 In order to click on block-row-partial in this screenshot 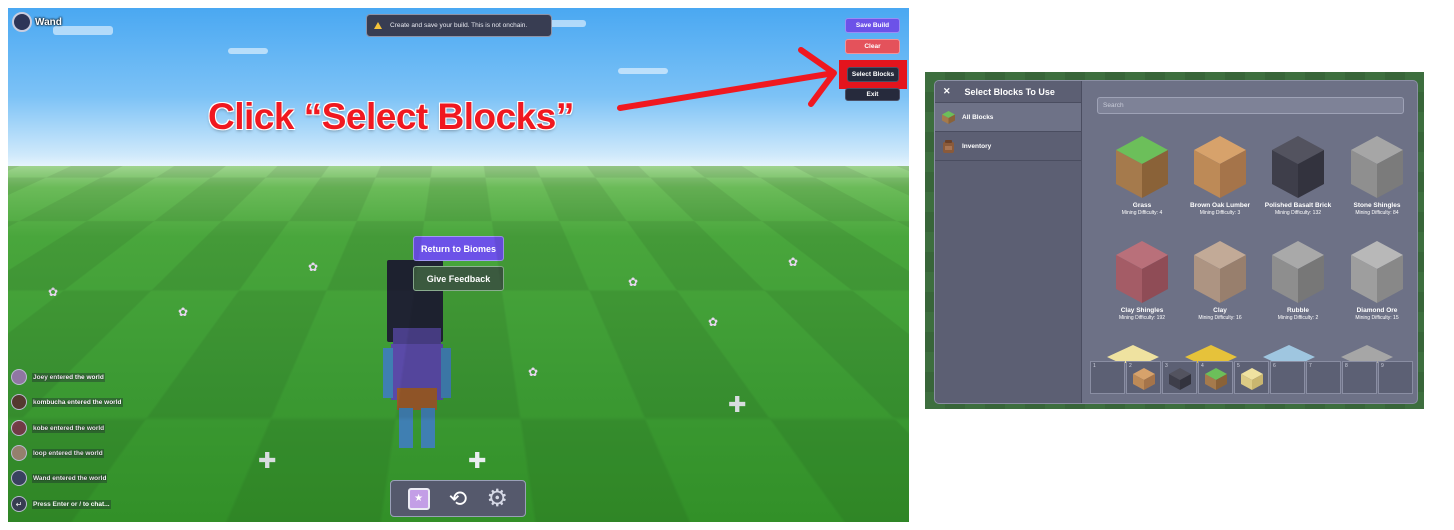, I will do `click(1250, 354)`.